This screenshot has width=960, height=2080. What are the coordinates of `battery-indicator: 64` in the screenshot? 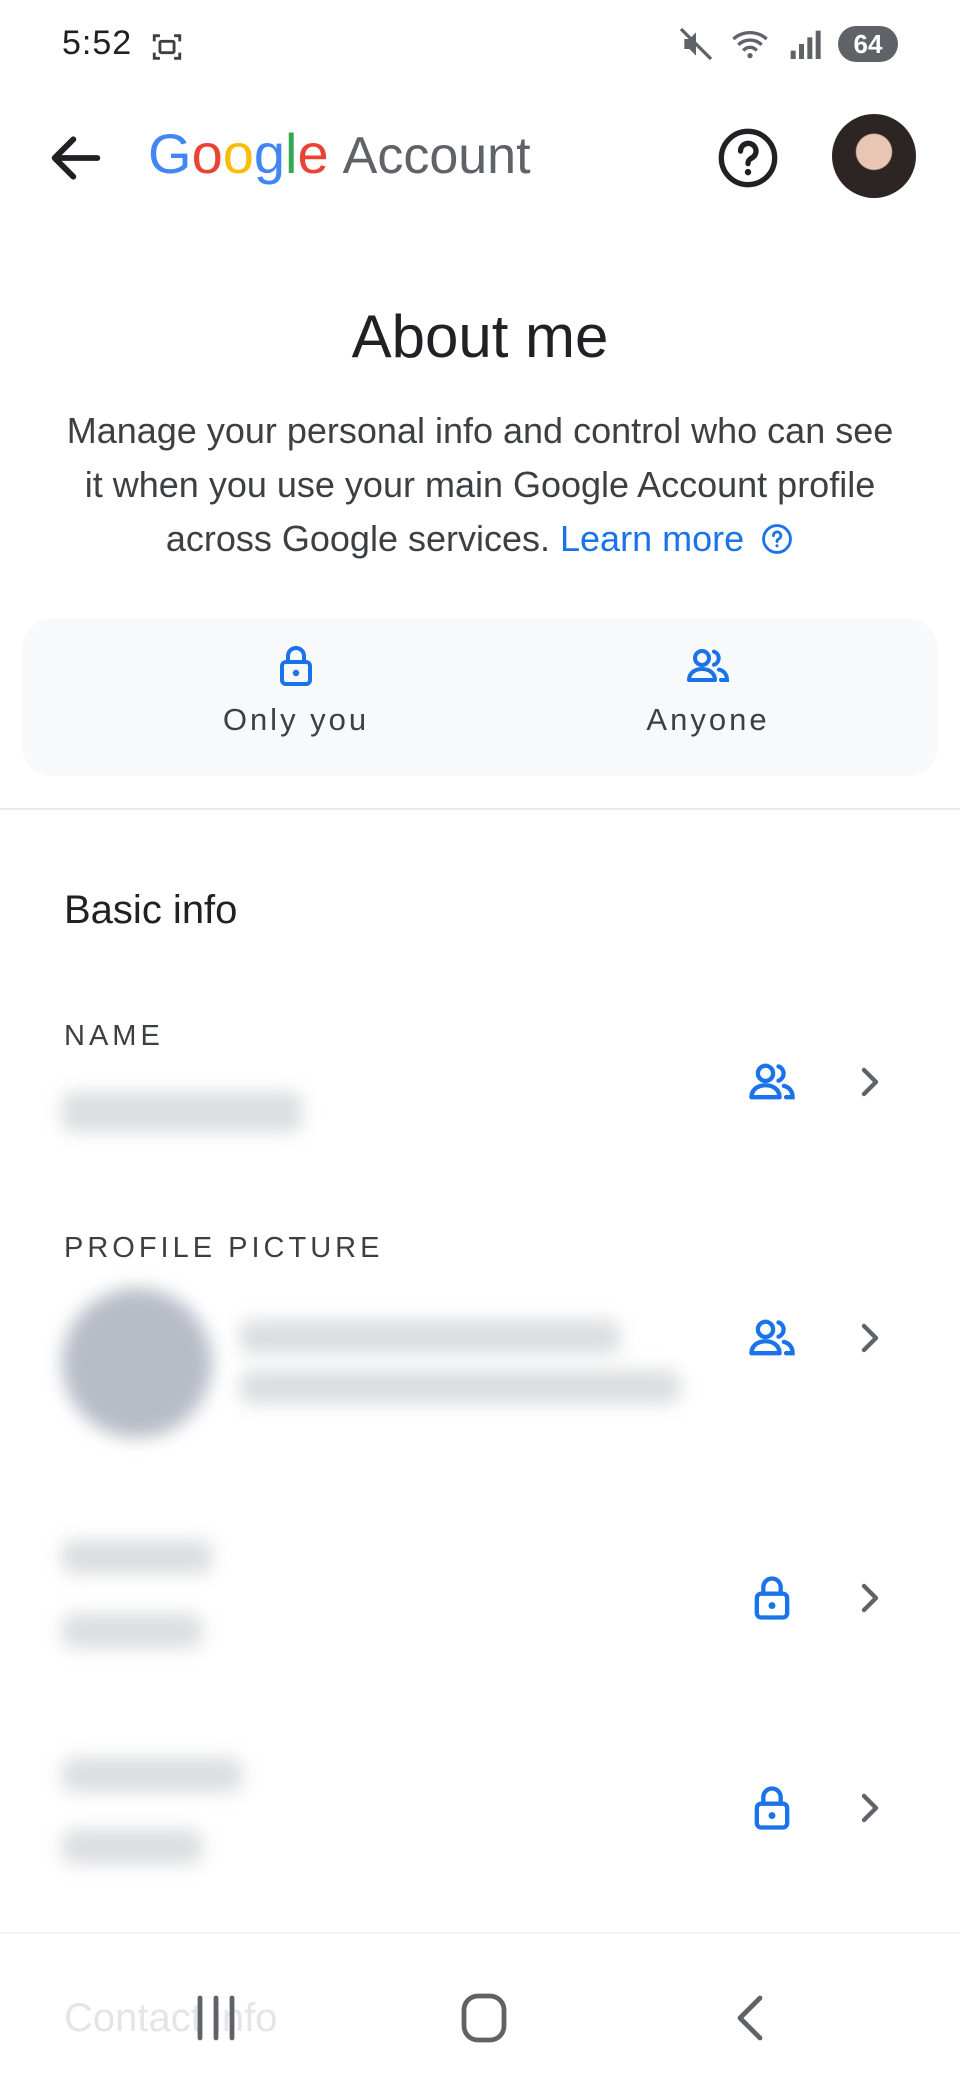 It's located at (868, 44).